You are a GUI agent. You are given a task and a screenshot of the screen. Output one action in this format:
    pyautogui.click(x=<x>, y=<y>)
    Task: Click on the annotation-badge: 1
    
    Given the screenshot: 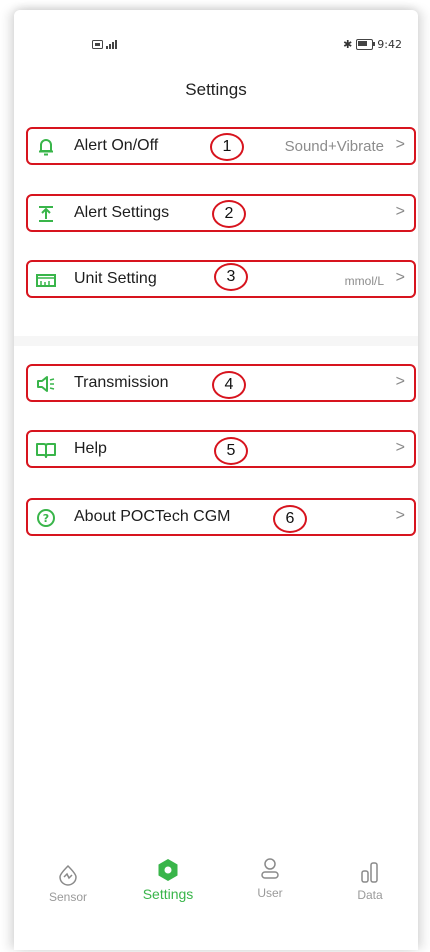 What is the action you would take?
    pyautogui.click(x=227, y=147)
    